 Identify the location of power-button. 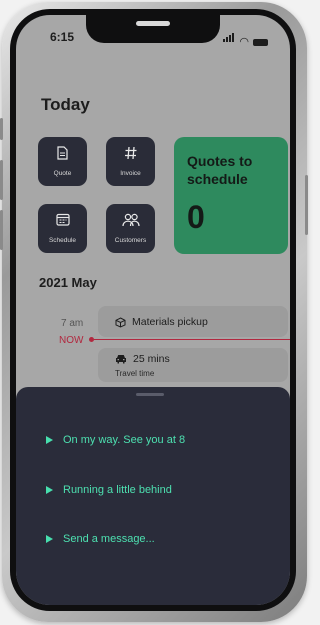
(306, 205).